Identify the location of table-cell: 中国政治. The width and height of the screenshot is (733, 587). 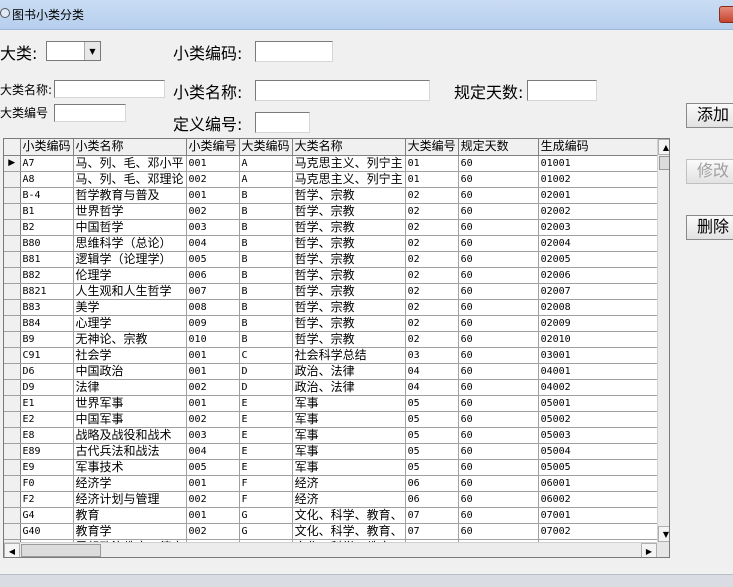
(130, 371).